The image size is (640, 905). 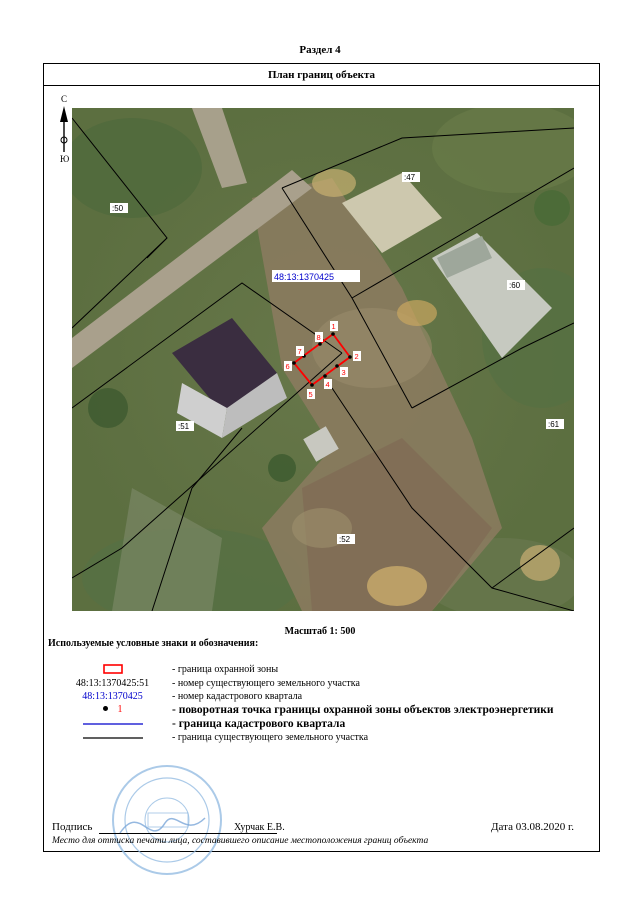 I want to click on compass-north-label: С, so click(x=64, y=99).